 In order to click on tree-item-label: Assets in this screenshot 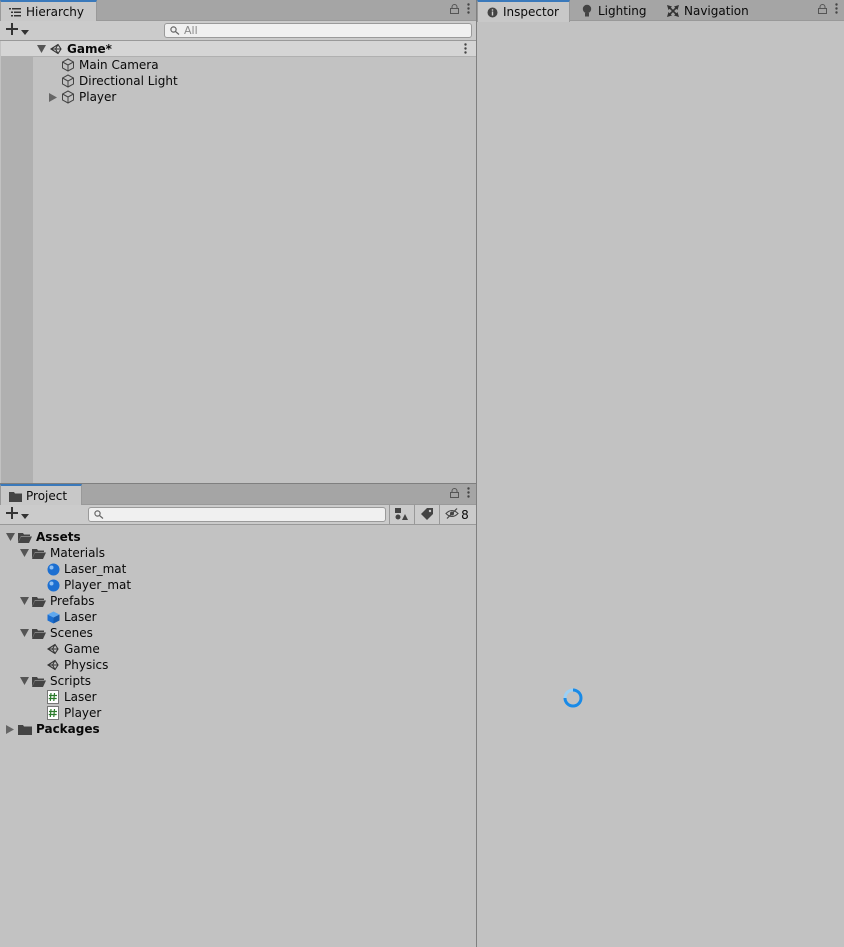, I will do `click(58, 537)`.